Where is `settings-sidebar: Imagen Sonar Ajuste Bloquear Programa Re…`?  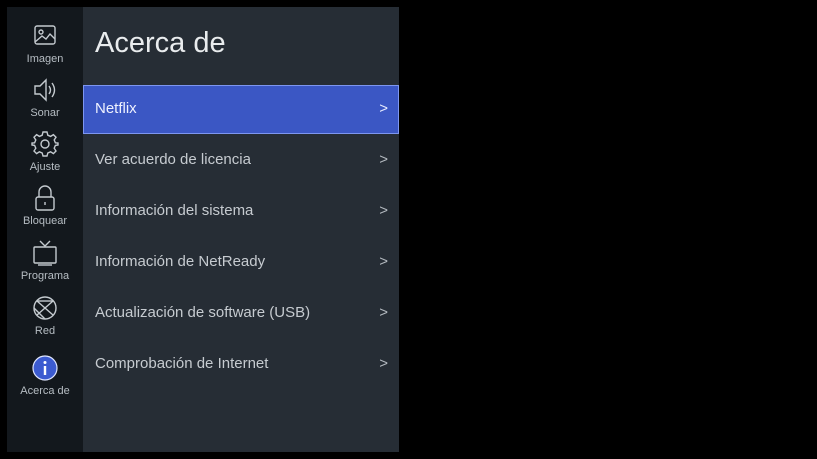
settings-sidebar: Imagen Sonar Ajuste Bloquear Programa Re… is located at coordinates (45, 229).